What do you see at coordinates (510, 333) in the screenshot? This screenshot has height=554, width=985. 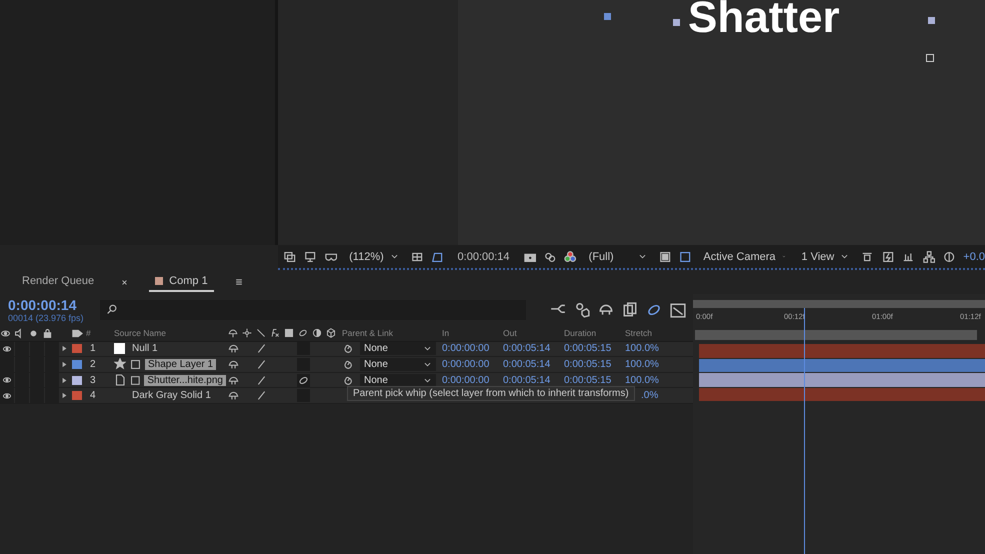 I see `column-header: Out` at bounding box center [510, 333].